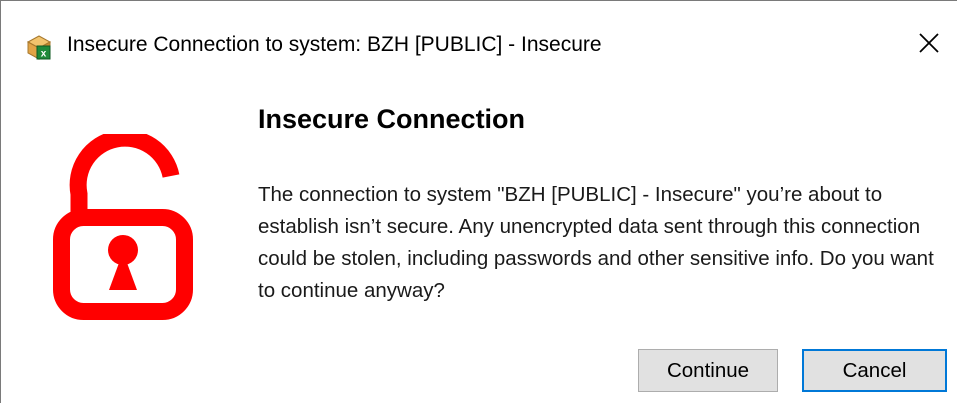 The width and height of the screenshot is (957, 403). What do you see at coordinates (708, 370) in the screenshot?
I see `continue-button: Continue` at bounding box center [708, 370].